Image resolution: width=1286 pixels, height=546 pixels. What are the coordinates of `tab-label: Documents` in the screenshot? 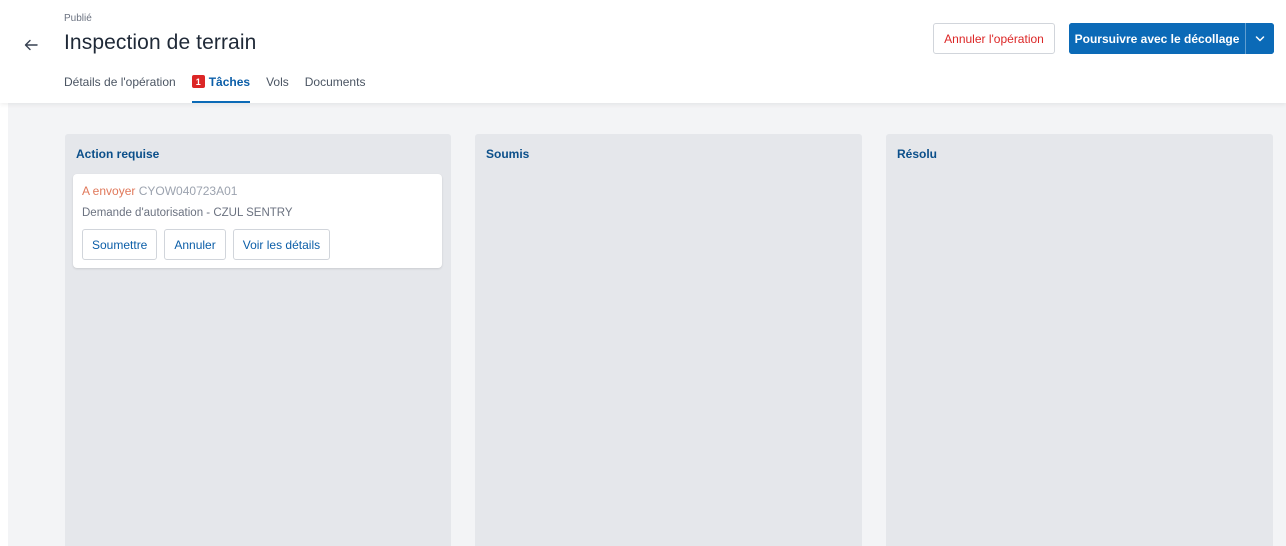 It's located at (335, 82).